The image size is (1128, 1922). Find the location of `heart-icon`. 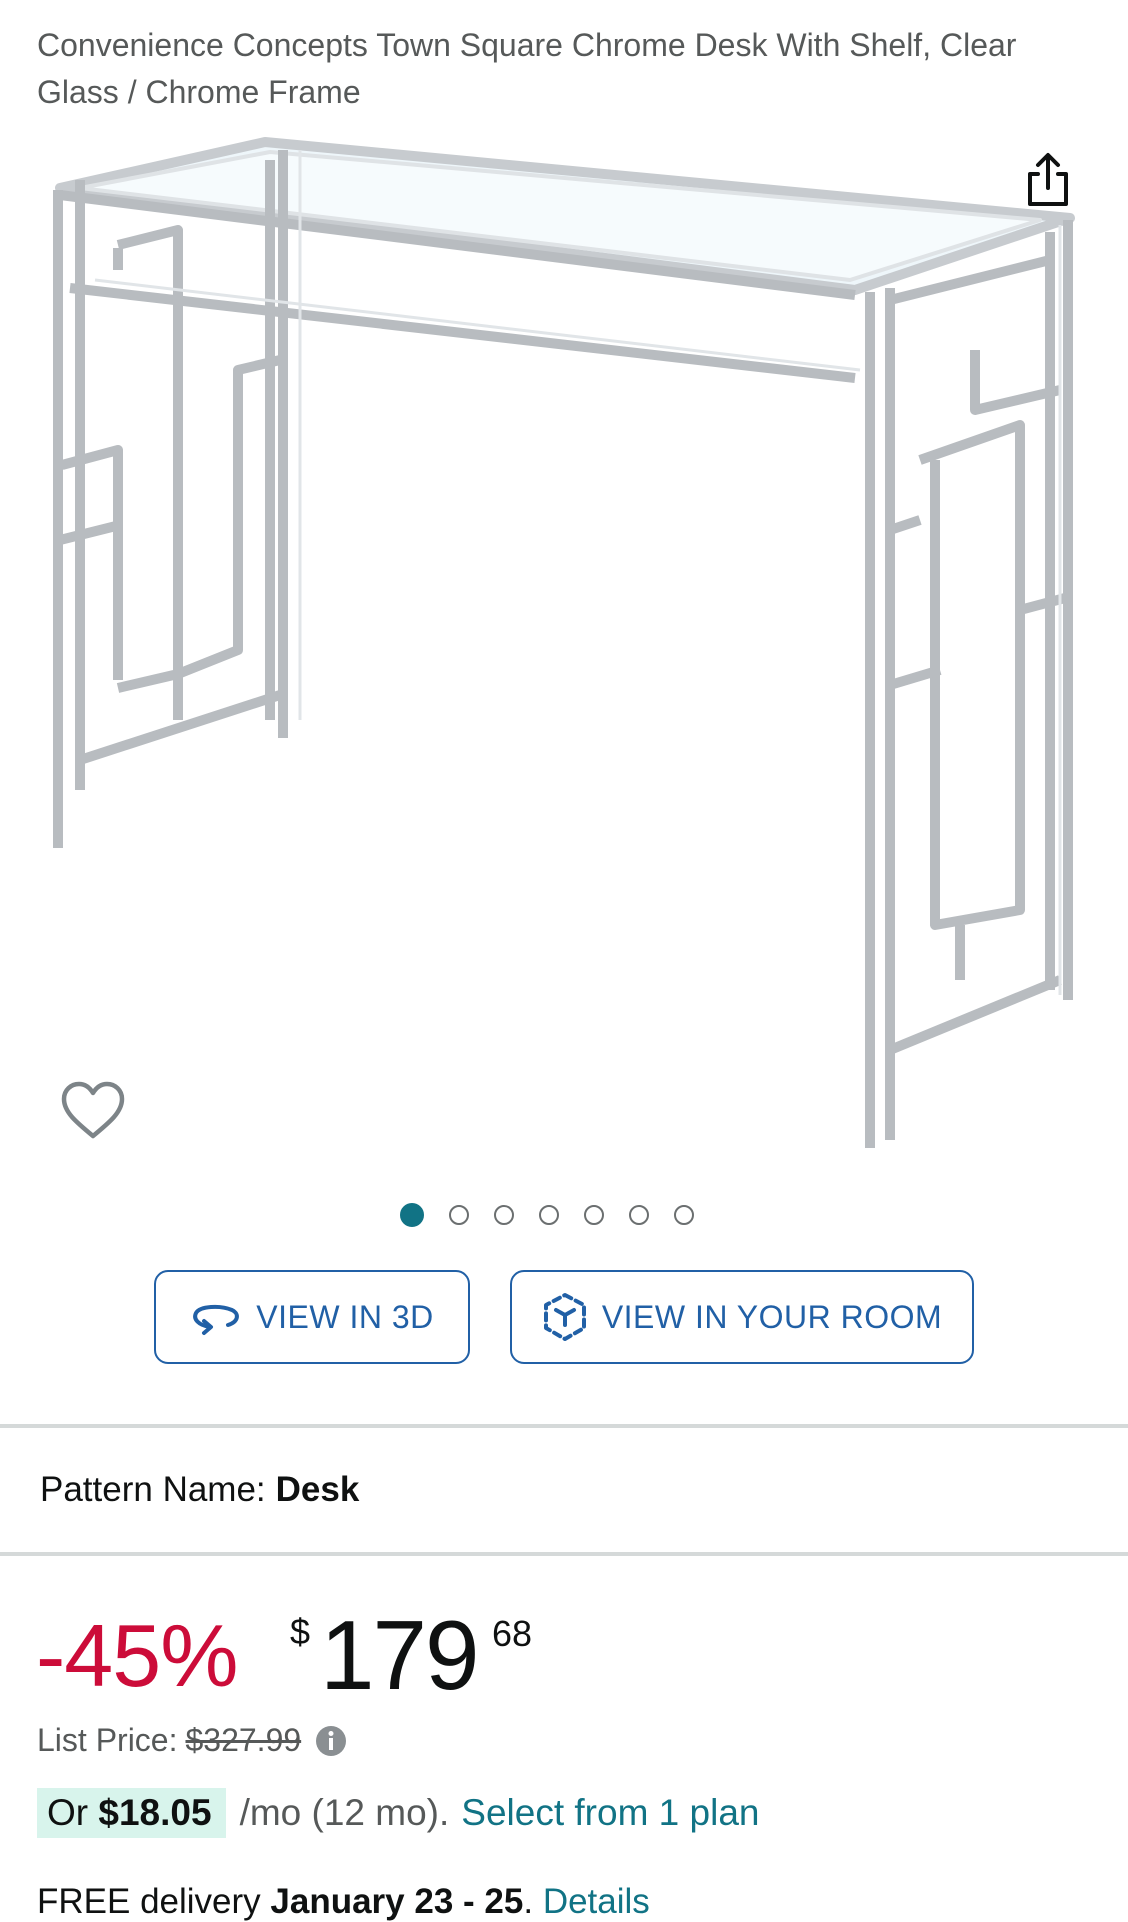

heart-icon is located at coordinates (93, 1112).